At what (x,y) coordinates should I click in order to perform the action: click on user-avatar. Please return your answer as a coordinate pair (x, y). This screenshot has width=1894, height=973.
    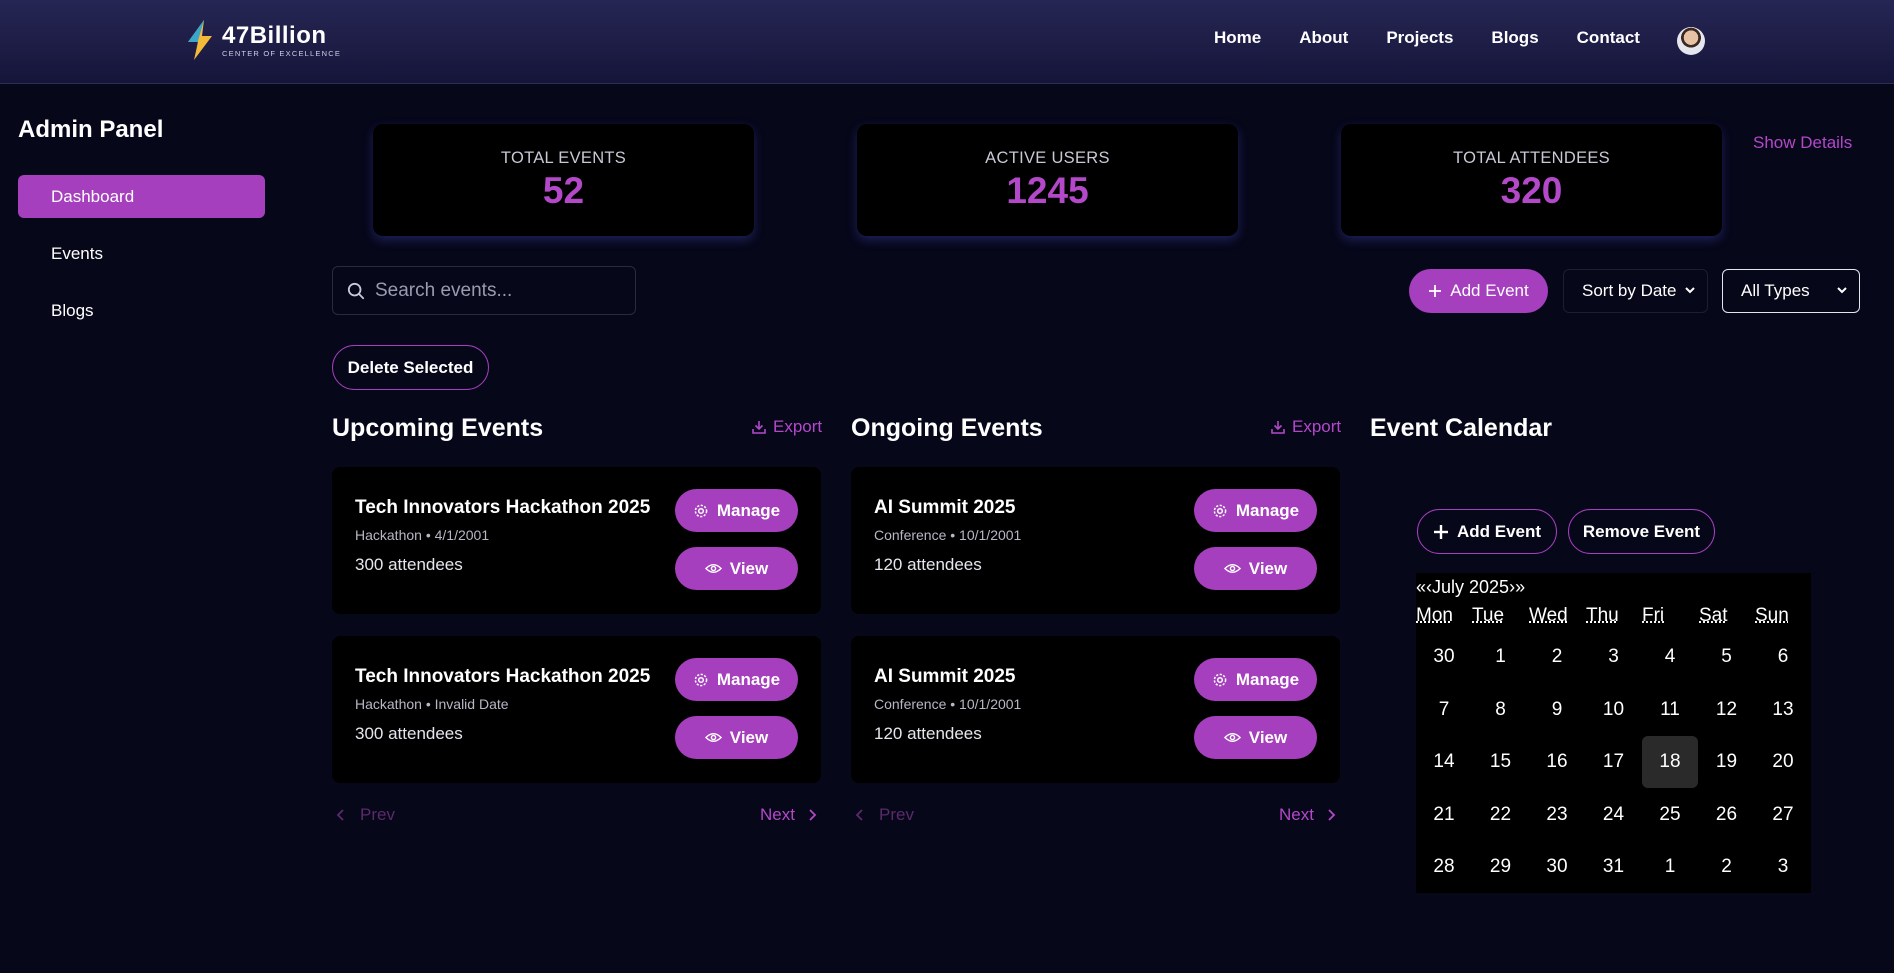
    Looking at the image, I should click on (1691, 41).